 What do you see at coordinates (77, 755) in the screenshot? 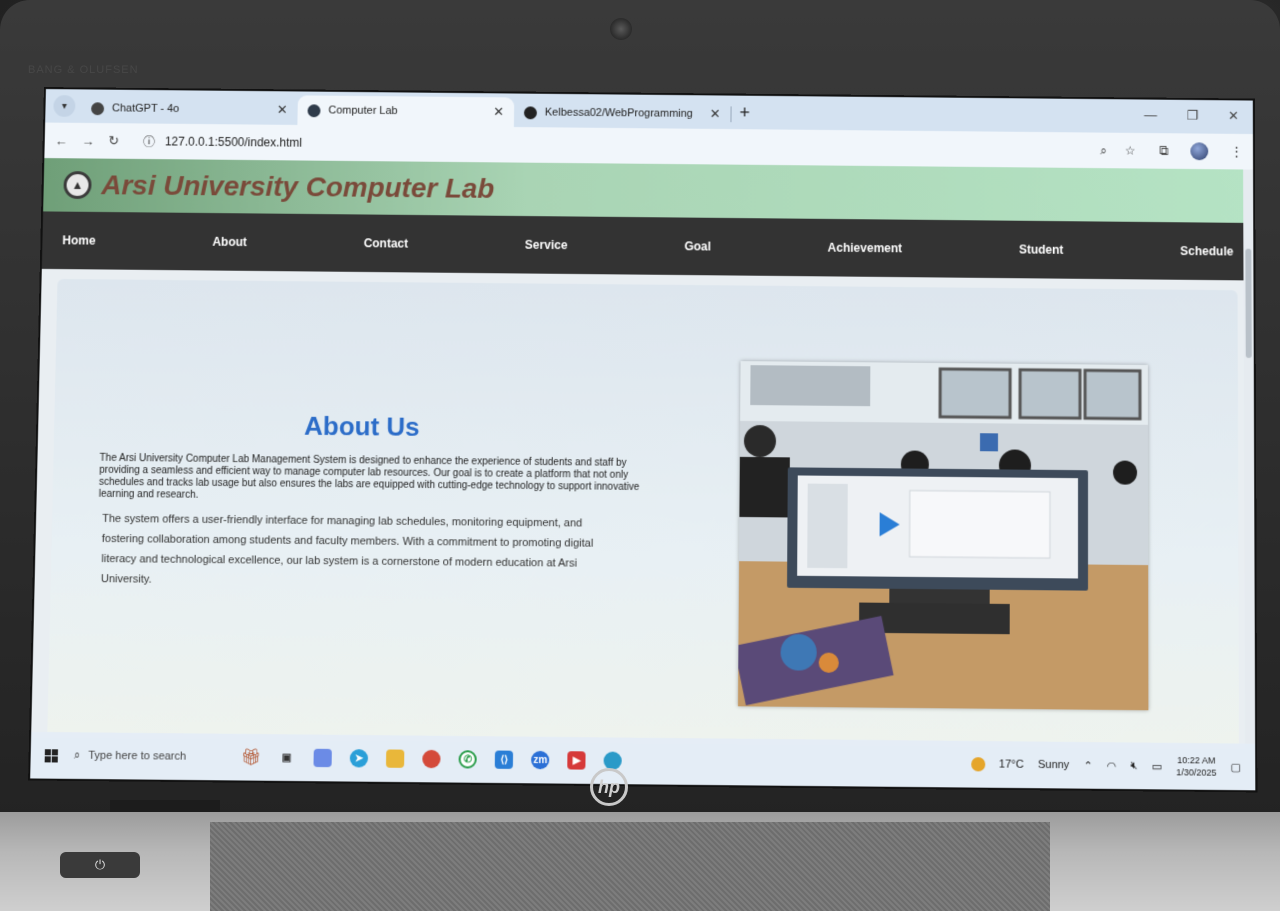
I see `search-icon: ⌕` at bounding box center [77, 755].